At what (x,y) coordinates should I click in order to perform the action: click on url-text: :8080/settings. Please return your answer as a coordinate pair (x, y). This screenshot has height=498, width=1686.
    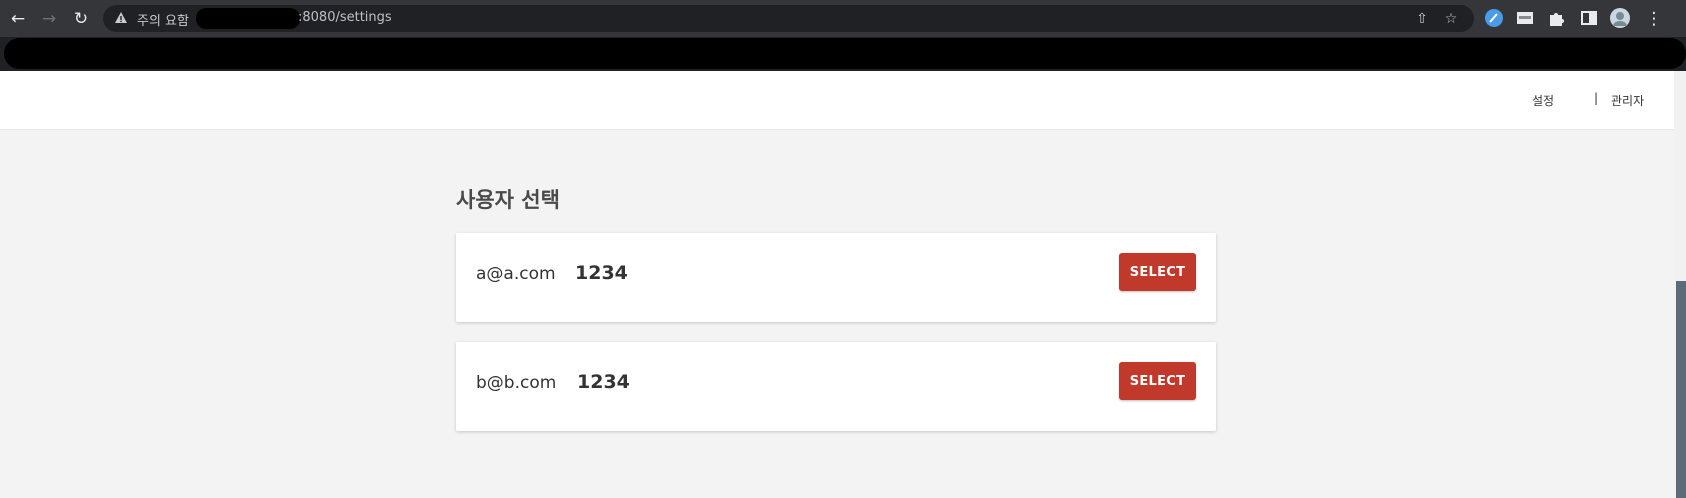
    Looking at the image, I should click on (345, 17).